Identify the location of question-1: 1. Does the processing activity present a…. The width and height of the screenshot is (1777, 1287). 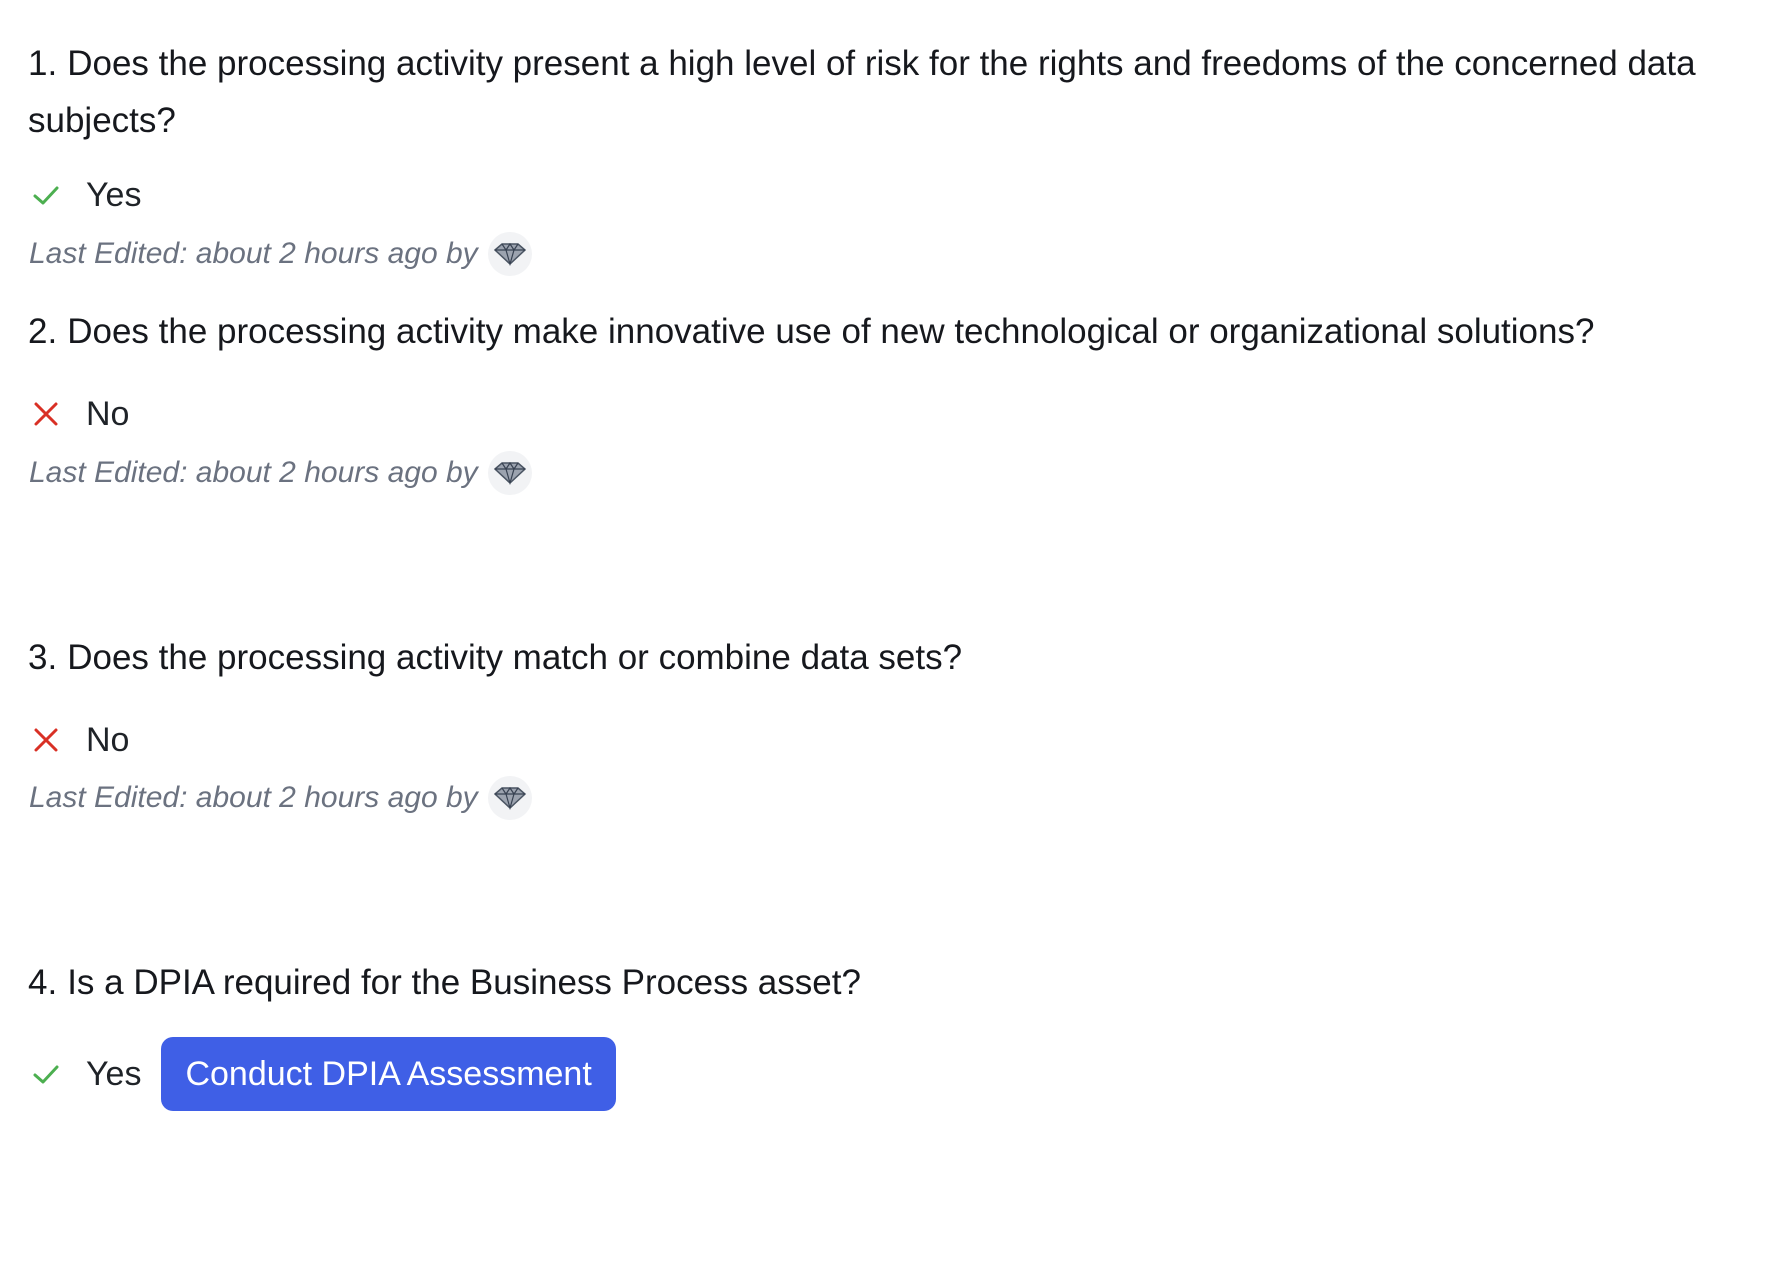
(898, 92).